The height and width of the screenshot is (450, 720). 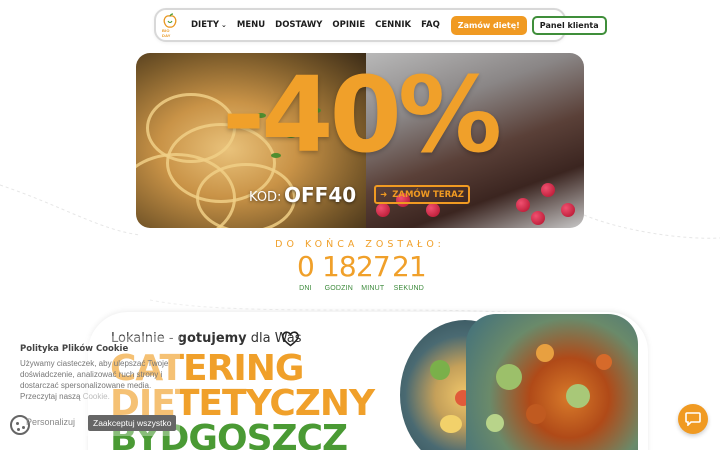 I want to click on countdown-seconds: 21 SEKUND, so click(x=409, y=271).